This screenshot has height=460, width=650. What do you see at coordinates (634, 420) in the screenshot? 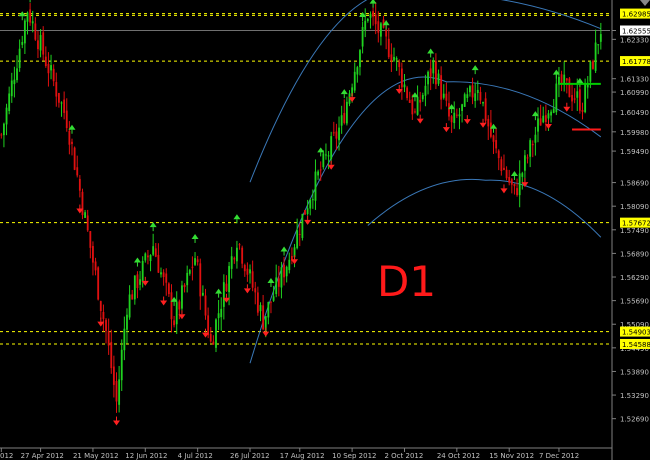
I see `price-tick-label: 1.52690` at bounding box center [634, 420].